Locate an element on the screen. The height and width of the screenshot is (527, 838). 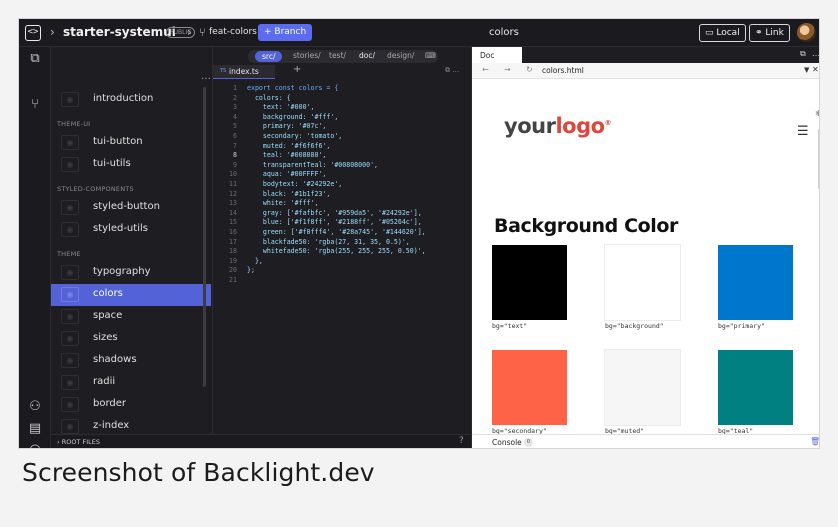
sidebar-item-label: tui-button is located at coordinates (118, 141).